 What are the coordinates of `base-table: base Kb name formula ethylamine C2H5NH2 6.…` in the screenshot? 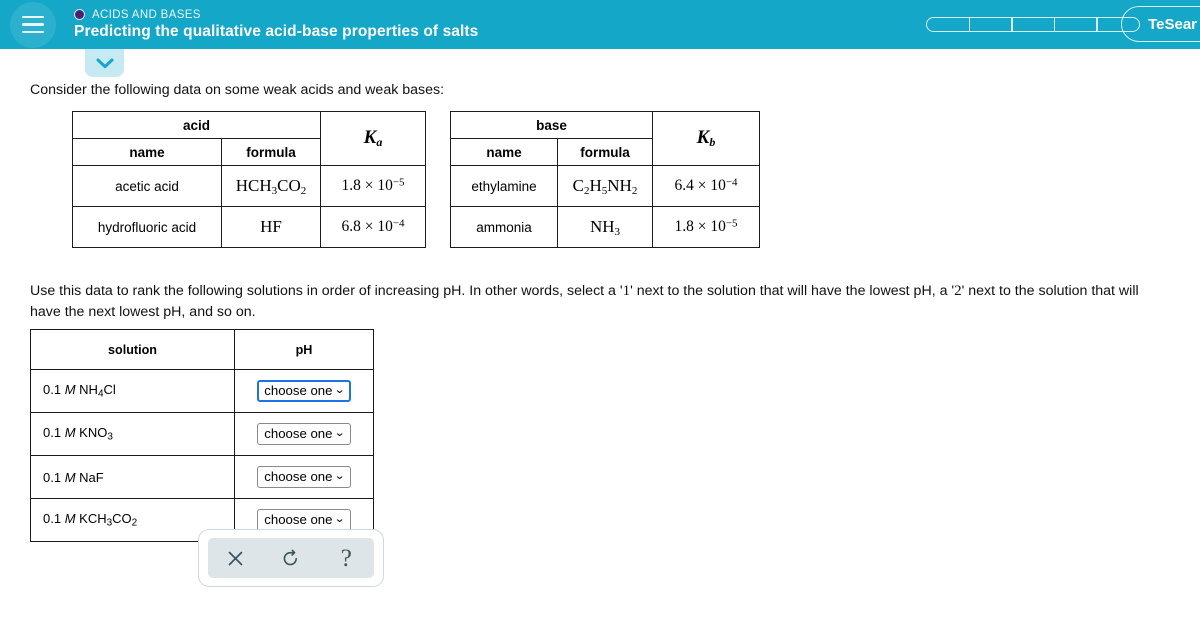 It's located at (605, 179).